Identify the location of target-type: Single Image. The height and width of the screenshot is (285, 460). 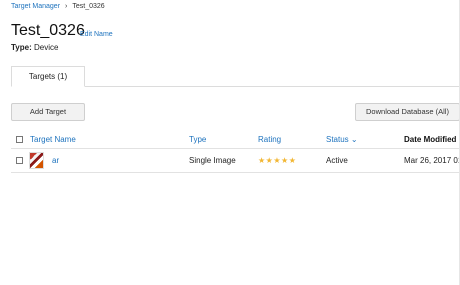
(212, 160).